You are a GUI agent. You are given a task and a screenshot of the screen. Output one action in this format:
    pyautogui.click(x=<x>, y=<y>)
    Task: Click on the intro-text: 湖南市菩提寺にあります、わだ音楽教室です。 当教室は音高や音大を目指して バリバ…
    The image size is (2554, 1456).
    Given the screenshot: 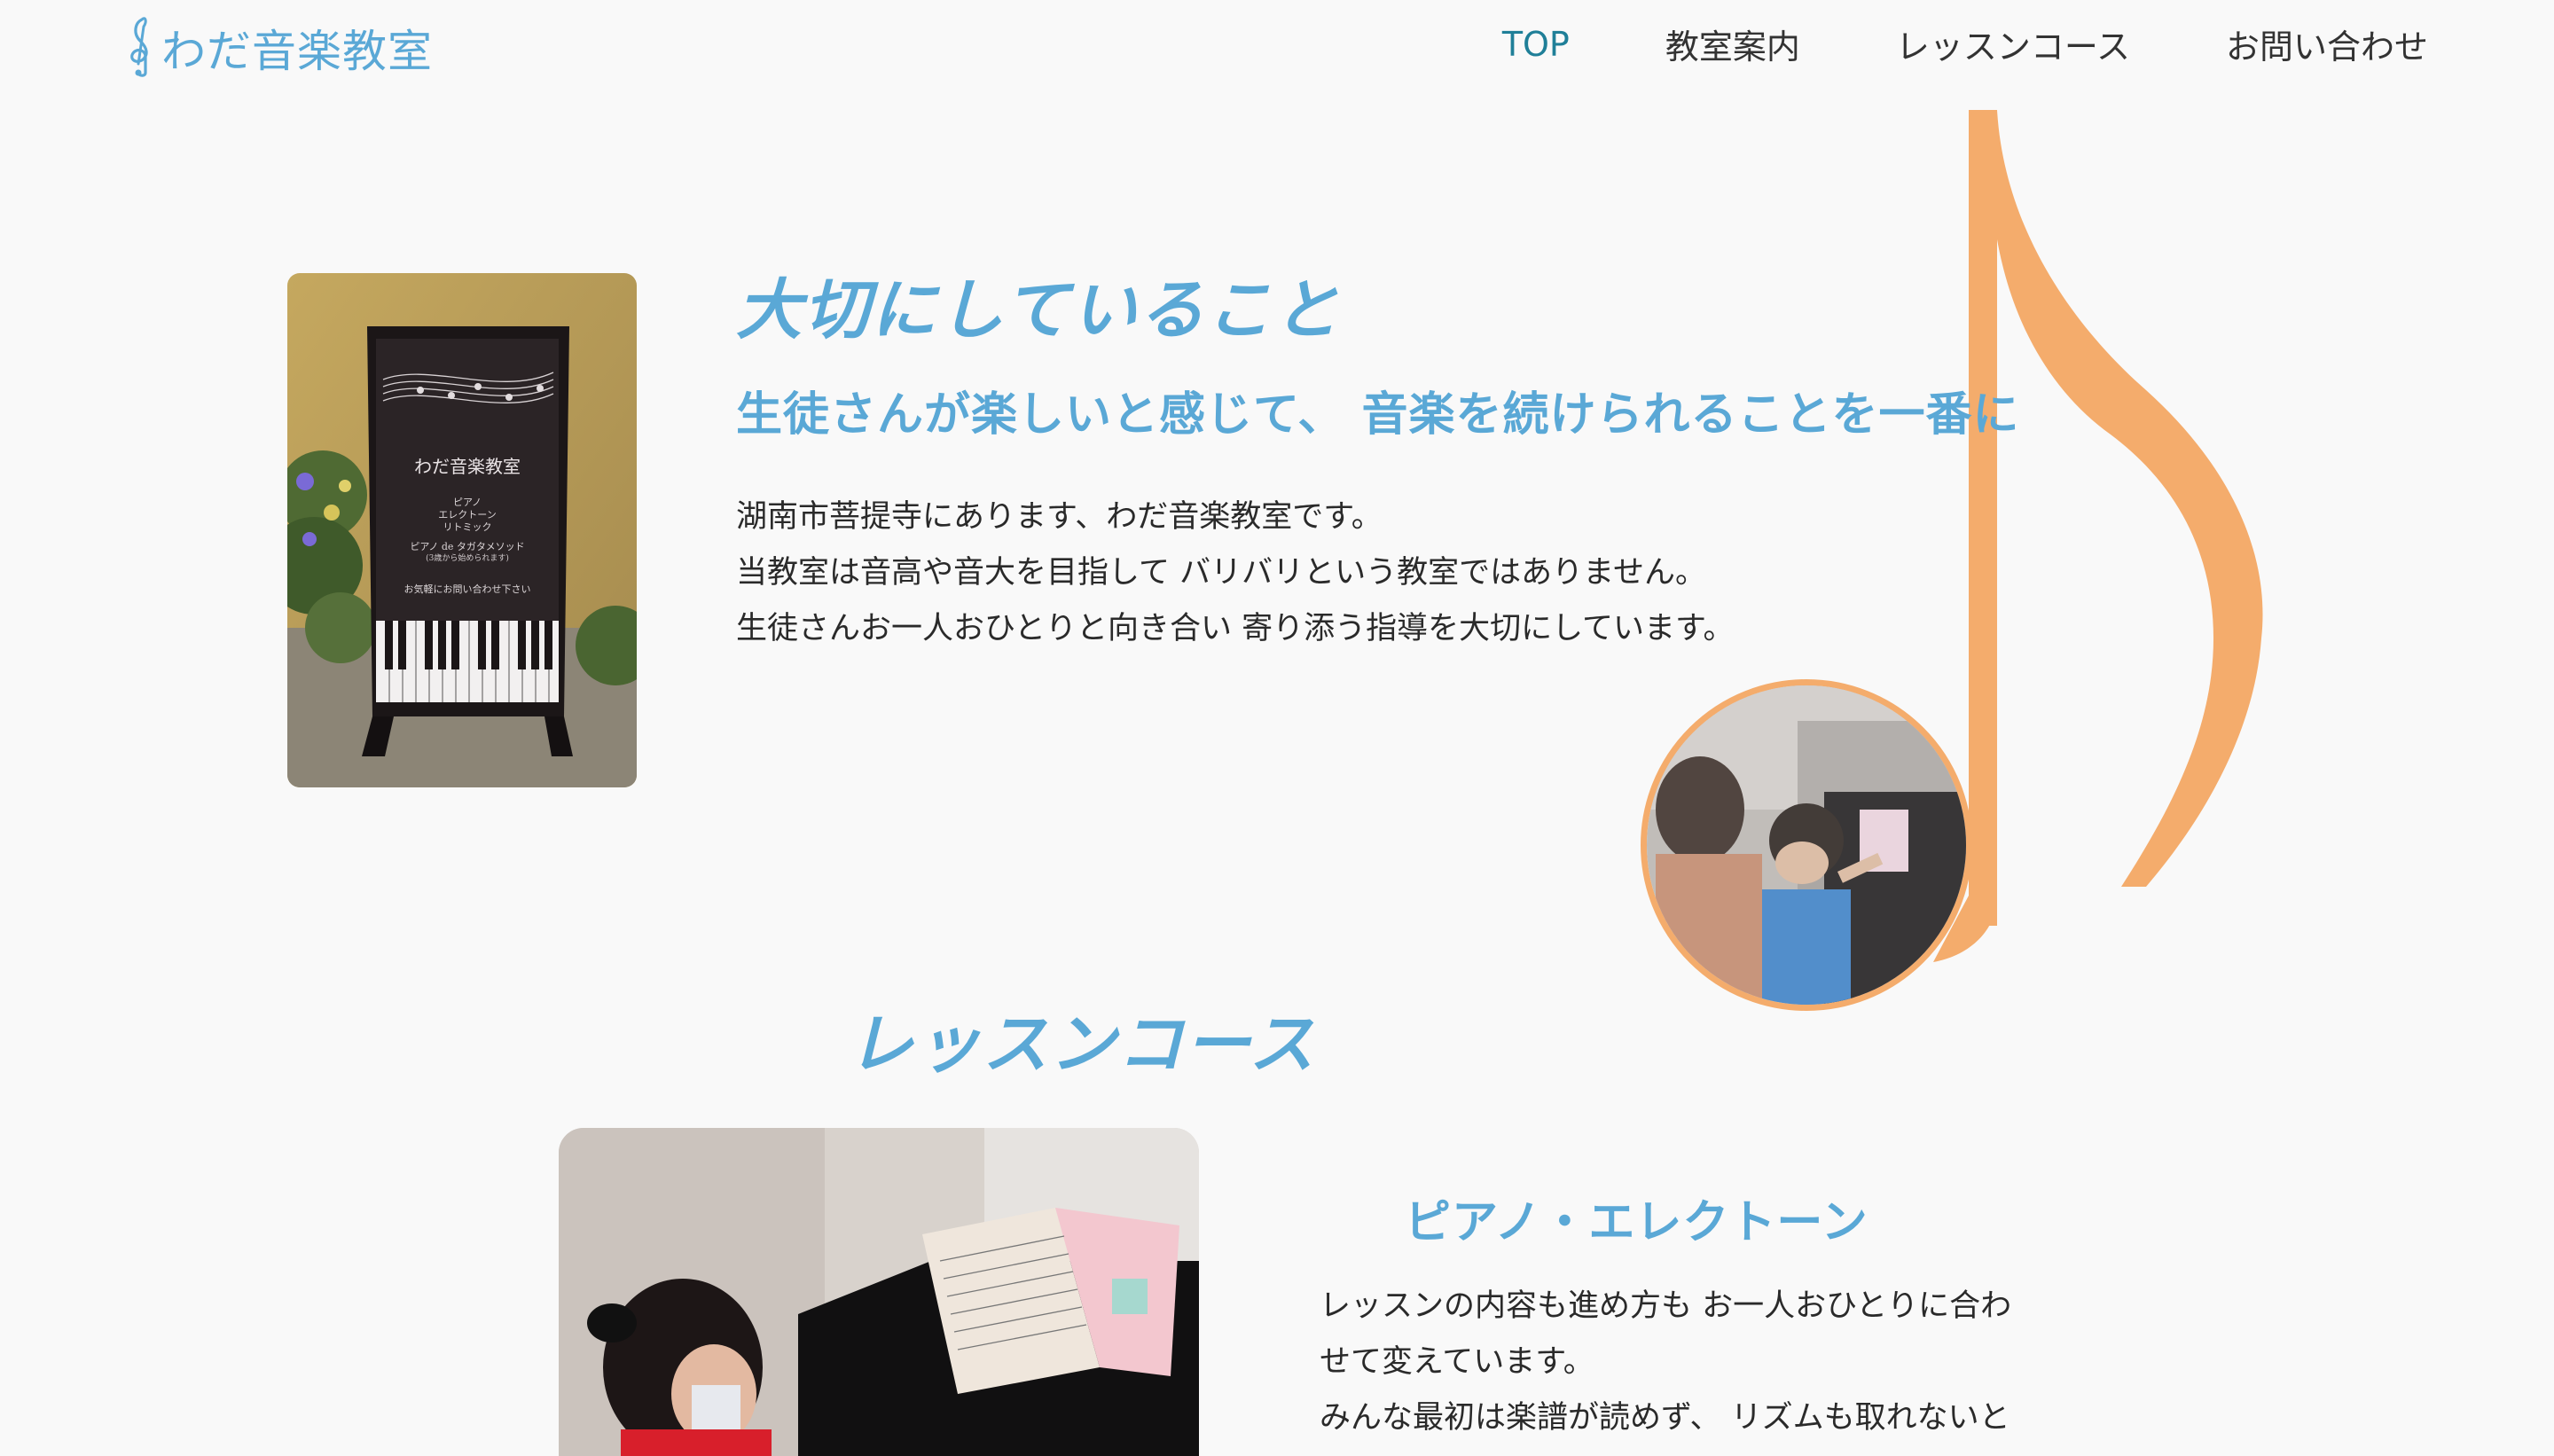 What is the action you would take?
    pyautogui.click(x=1290, y=573)
    